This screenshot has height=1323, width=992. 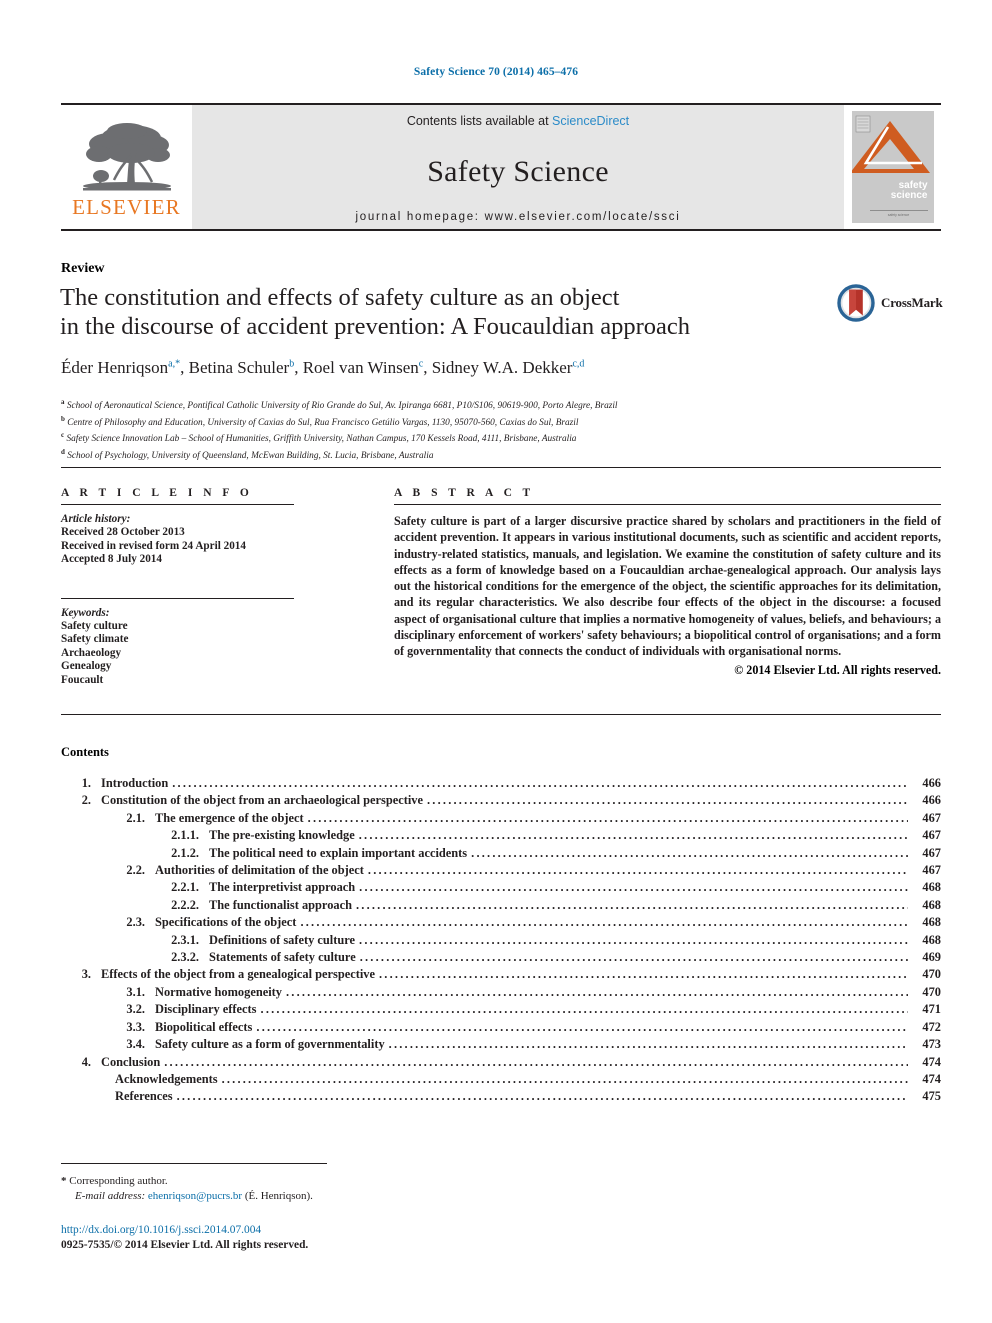 I want to click on affiliation-mark: c, so click(x=63, y=435).